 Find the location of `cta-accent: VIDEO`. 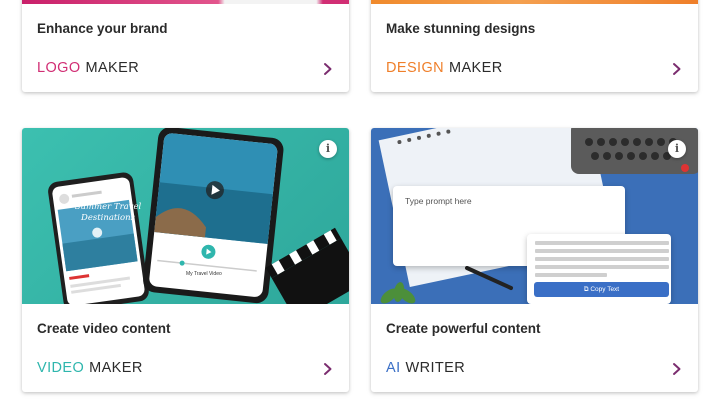

cta-accent: VIDEO is located at coordinates (61, 368).